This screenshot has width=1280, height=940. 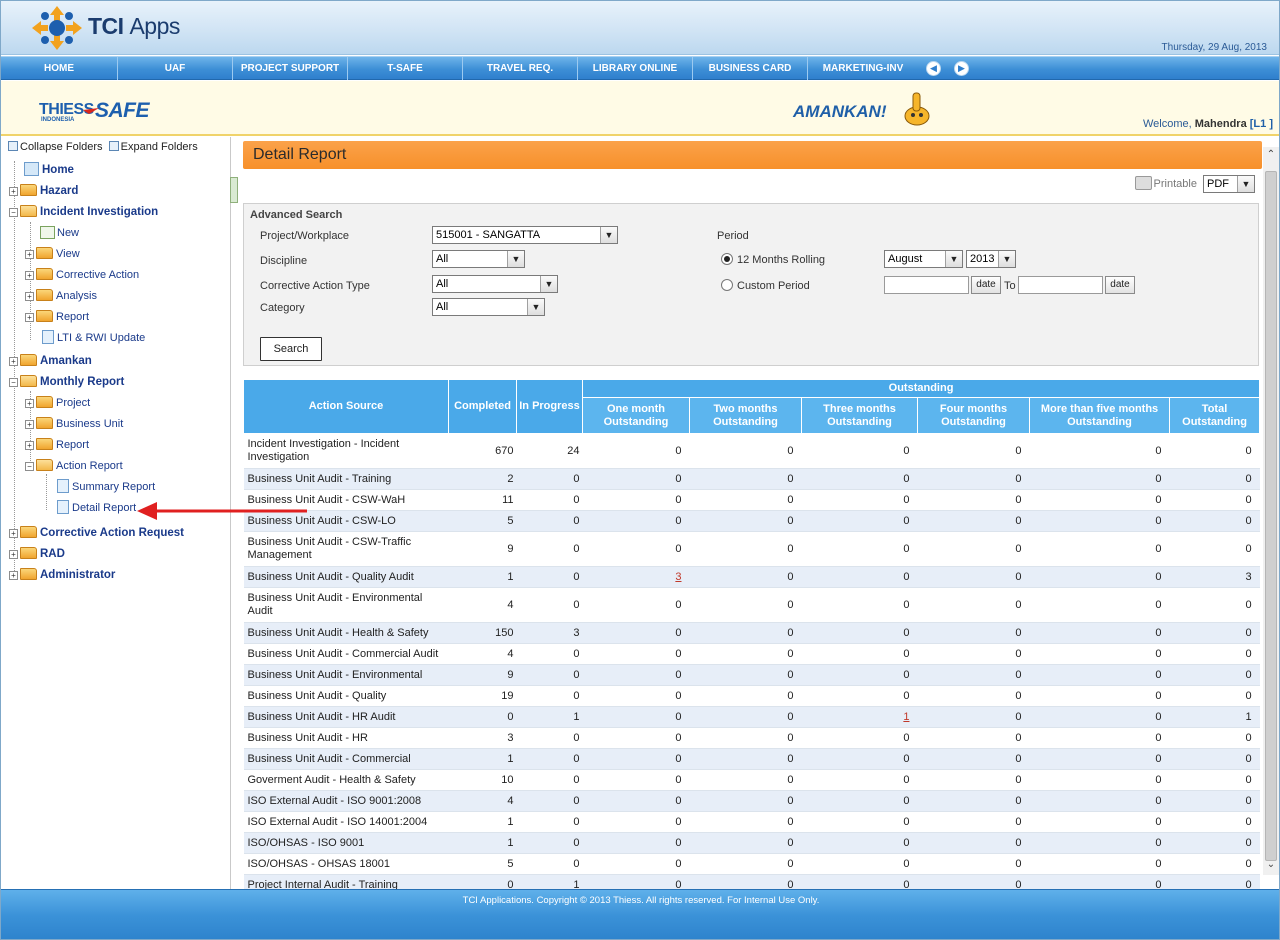 What do you see at coordinates (59, 233) in the screenshot?
I see `sidebar-item-new: New` at bounding box center [59, 233].